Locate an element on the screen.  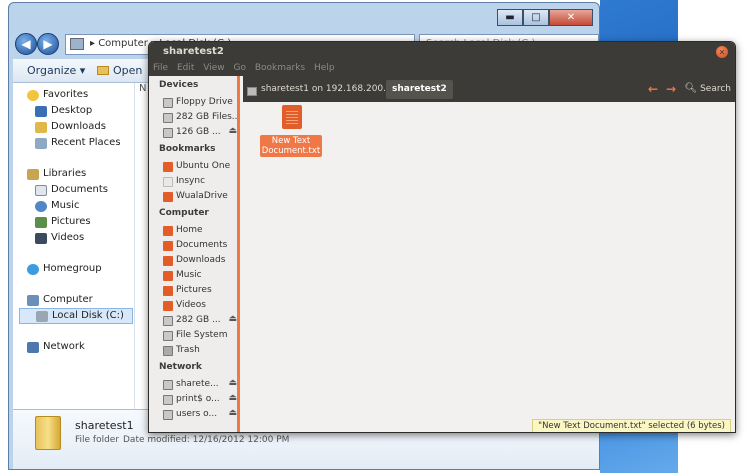
sidebar-item-file-system: File System is located at coordinates (200, 336).